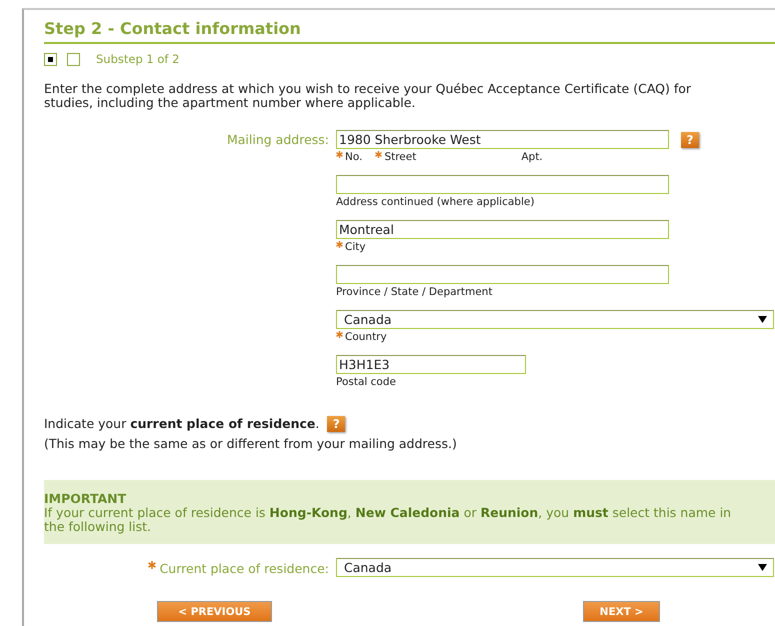 The width and height of the screenshot is (775, 626). Describe the element at coordinates (435, 202) in the screenshot. I see `field-caption: Address continued (where applicable)` at that location.